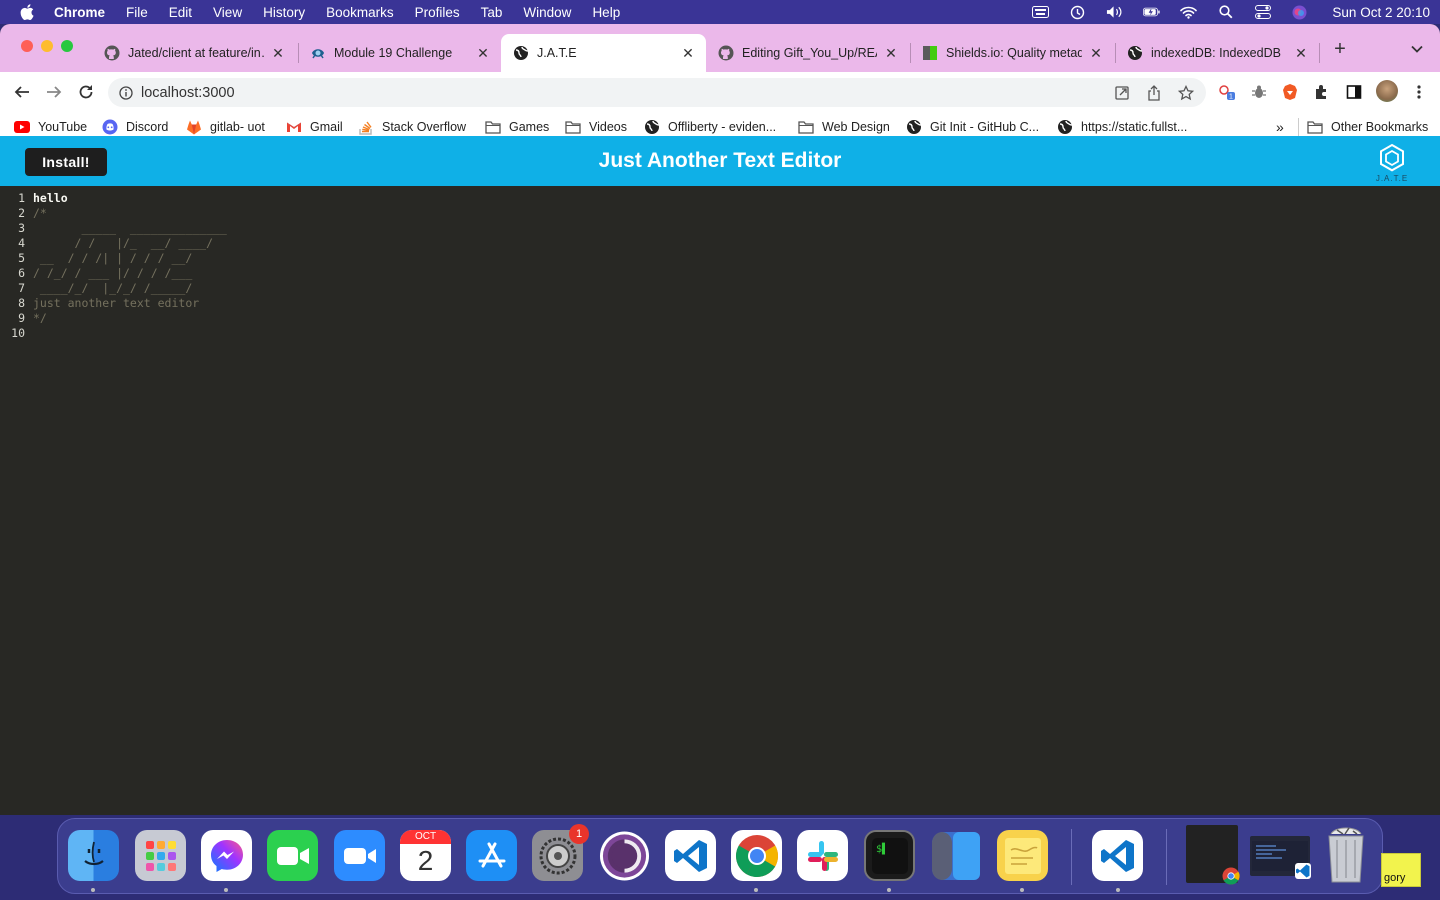 This screenshot has height=900, width=1440. I want to click on google-chrome-icon, so click(756, 855).